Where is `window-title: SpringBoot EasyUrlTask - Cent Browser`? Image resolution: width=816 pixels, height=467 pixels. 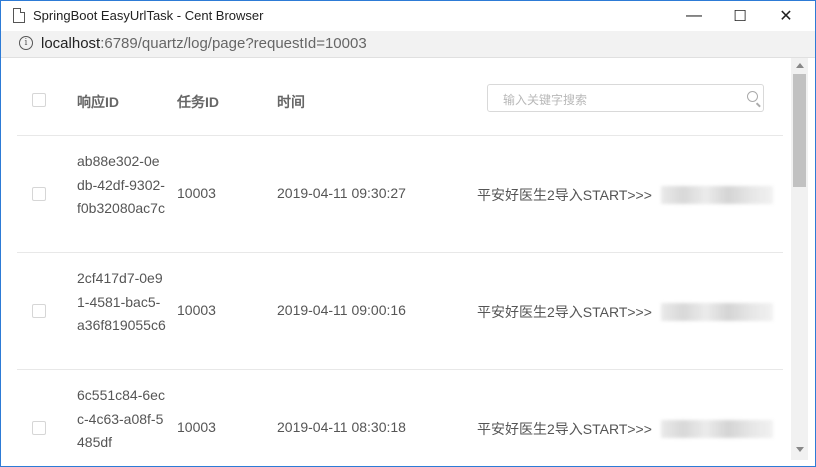
window-title: SpringBoot EasyUrlTask - Cent Browser is located at coordinates (148, 15).